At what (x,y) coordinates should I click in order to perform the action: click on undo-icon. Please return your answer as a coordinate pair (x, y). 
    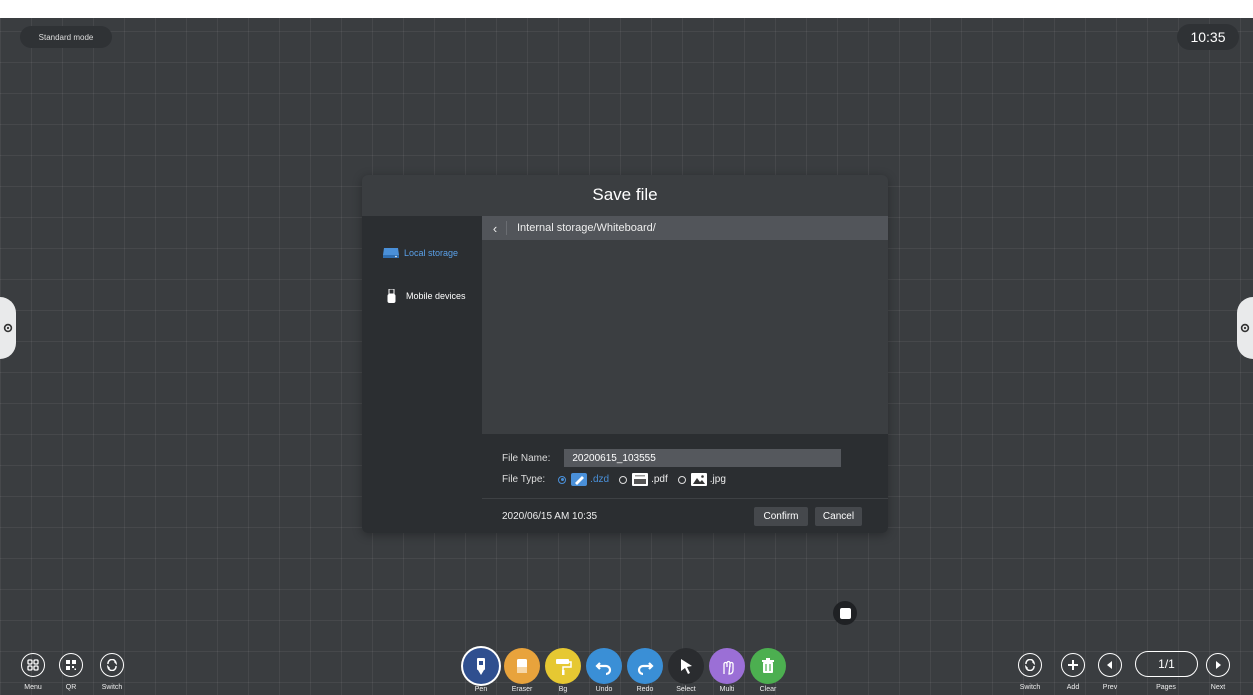
    Looking at the image, I should click on (604, 666).